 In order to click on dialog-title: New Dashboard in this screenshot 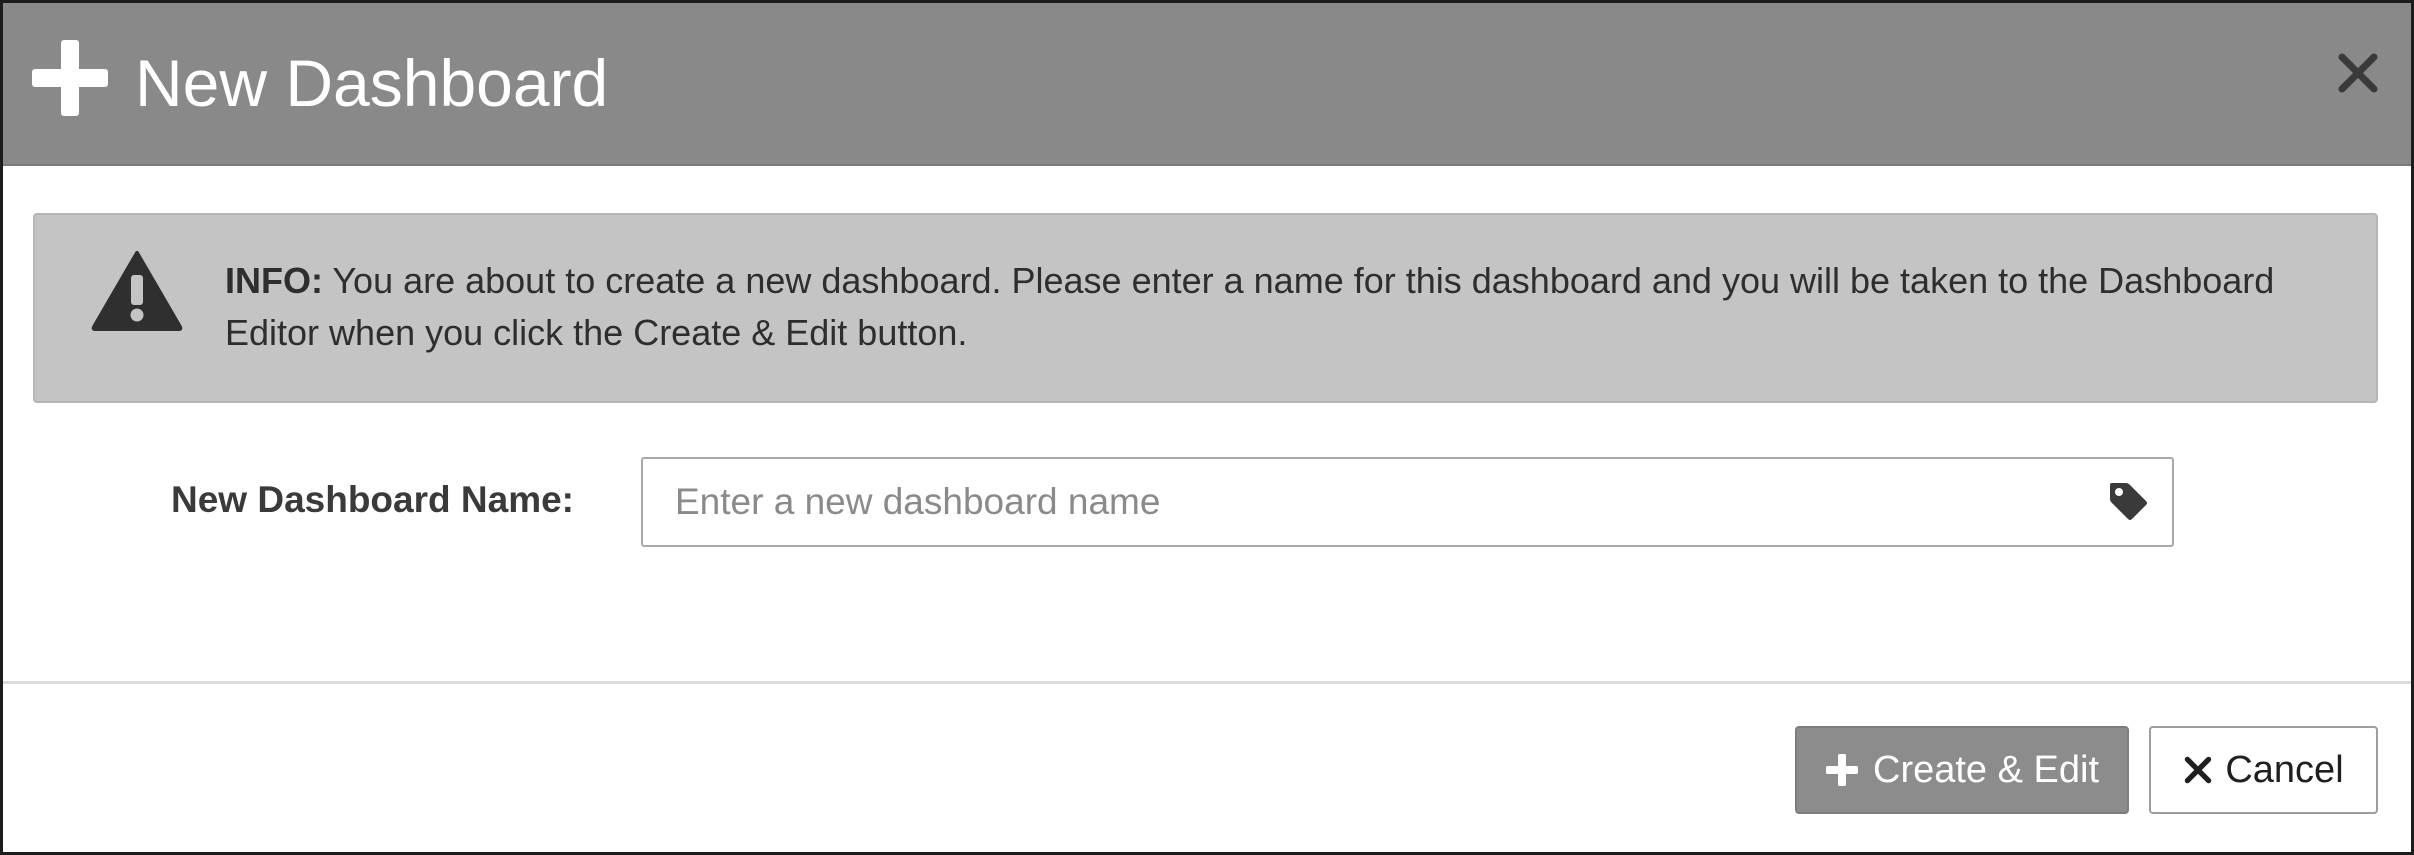, I will do `click(372, 83)`.